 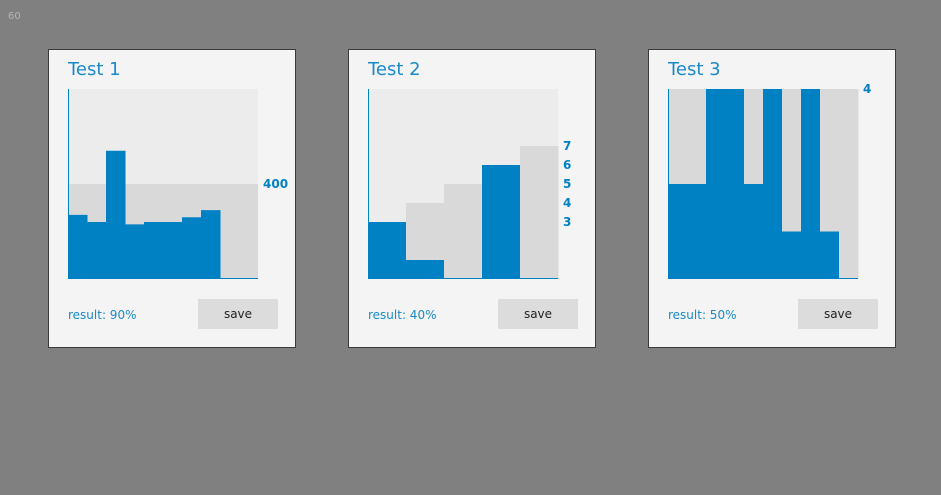 What do you see at coordinates (275, 184) in the screenshot?
I see `value-label: 400` at bounding box center [275, 184].